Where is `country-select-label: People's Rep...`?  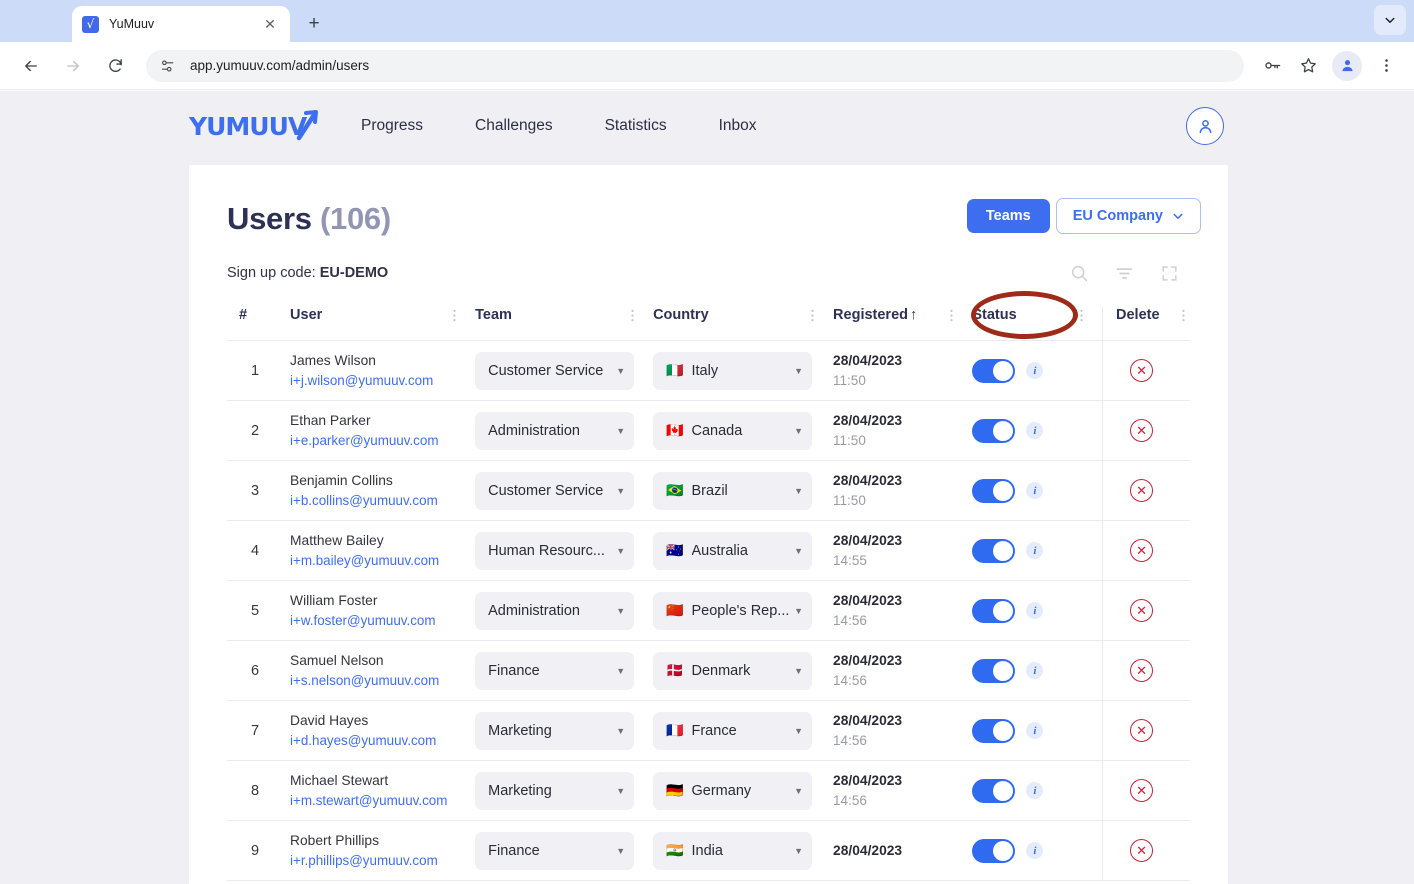 country-select-label: People's Rep... is located at coordinates (740, 610).